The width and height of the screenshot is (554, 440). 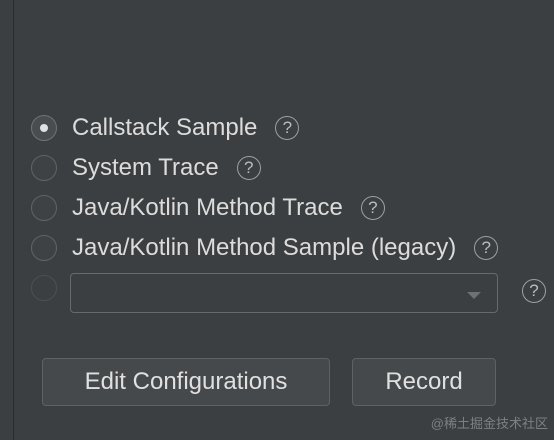 I want to click on option-label: Callstack Sample, so click(x=165, y=127).